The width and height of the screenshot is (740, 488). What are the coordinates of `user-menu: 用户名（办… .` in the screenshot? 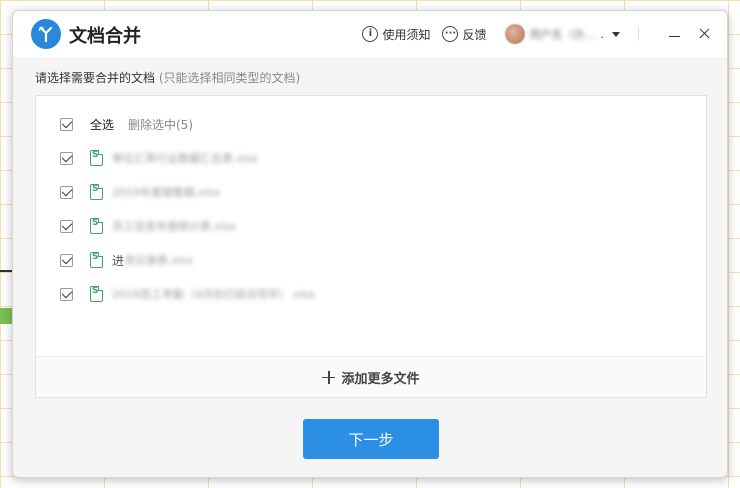 It's located at (562, 34).